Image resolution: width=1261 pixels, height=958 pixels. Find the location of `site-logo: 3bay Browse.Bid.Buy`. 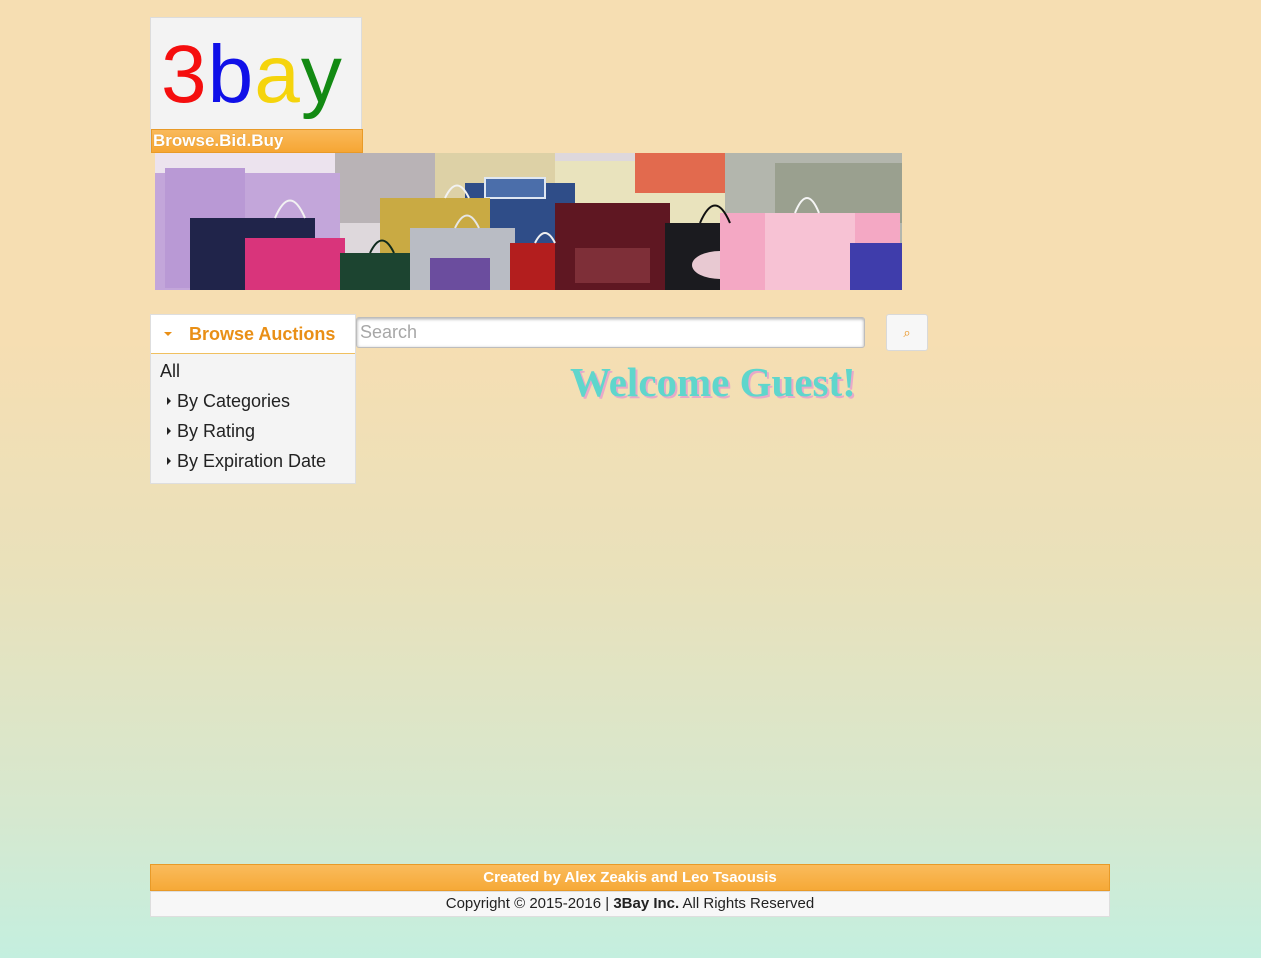

site-logo: 3bay Browse.Bid.Buy is located at coordinates (256, 85).